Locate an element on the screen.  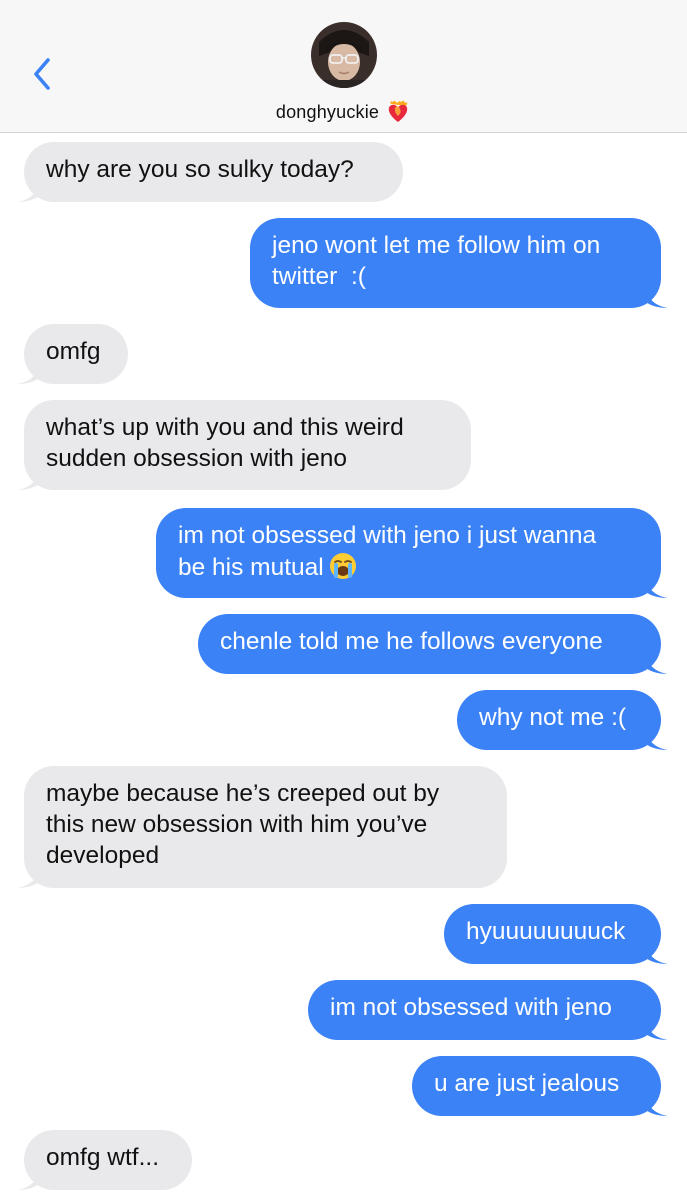
contact-avatar is located at coordinates (344, 55).